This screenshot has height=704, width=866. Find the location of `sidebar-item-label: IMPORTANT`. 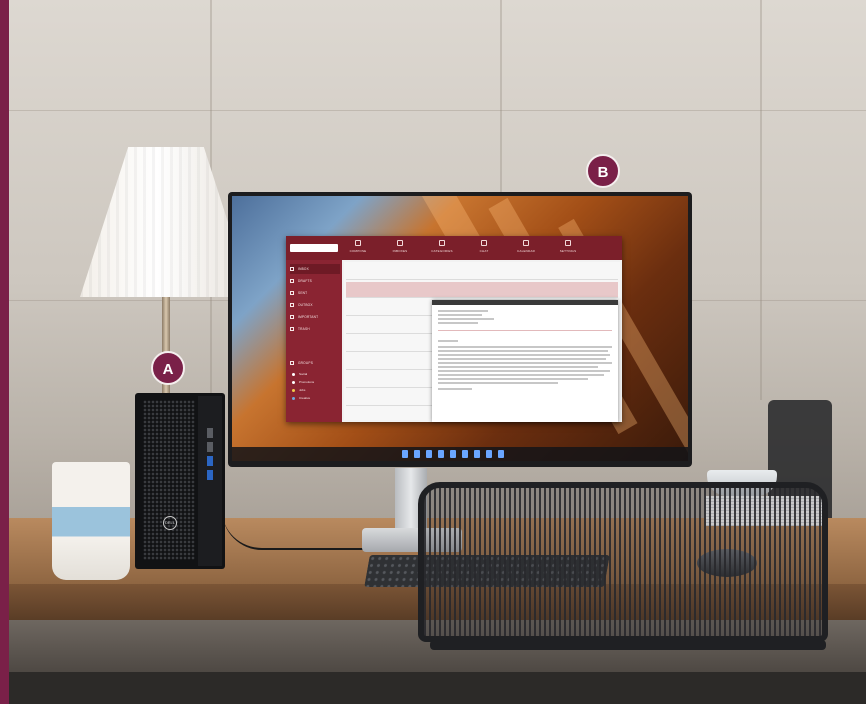

sidebar-item-label: IMPORTANT is located at coordinates (308, 317).